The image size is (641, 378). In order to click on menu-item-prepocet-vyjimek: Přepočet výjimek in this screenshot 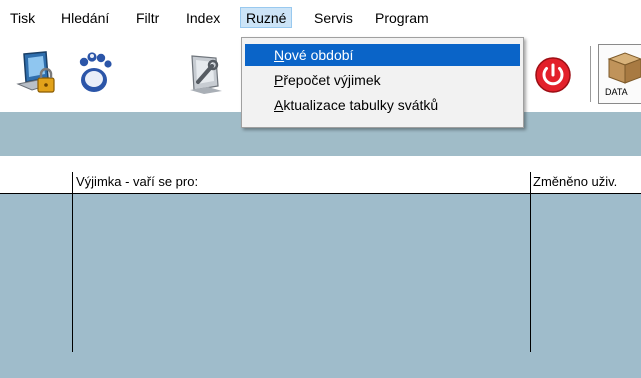, I will do `click(382, 80)`.